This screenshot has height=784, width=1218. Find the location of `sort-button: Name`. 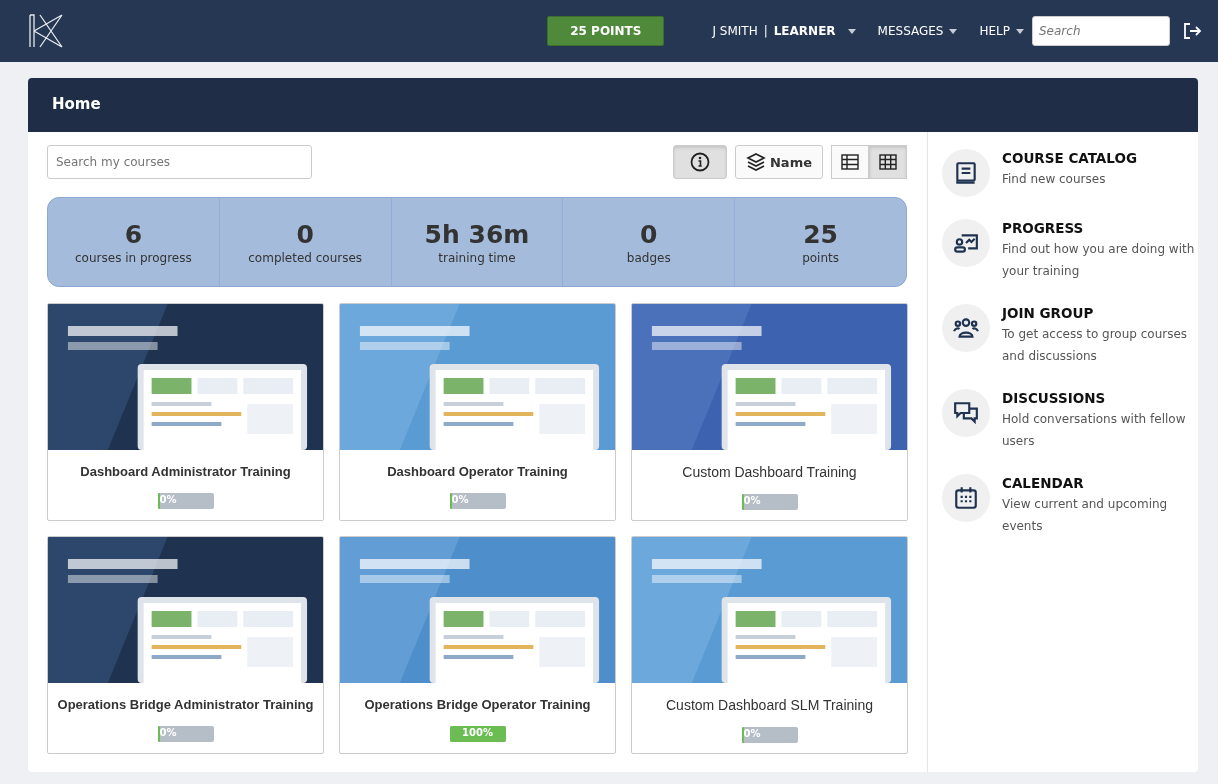

sort-button: Name is located at coordinates (779, 162).